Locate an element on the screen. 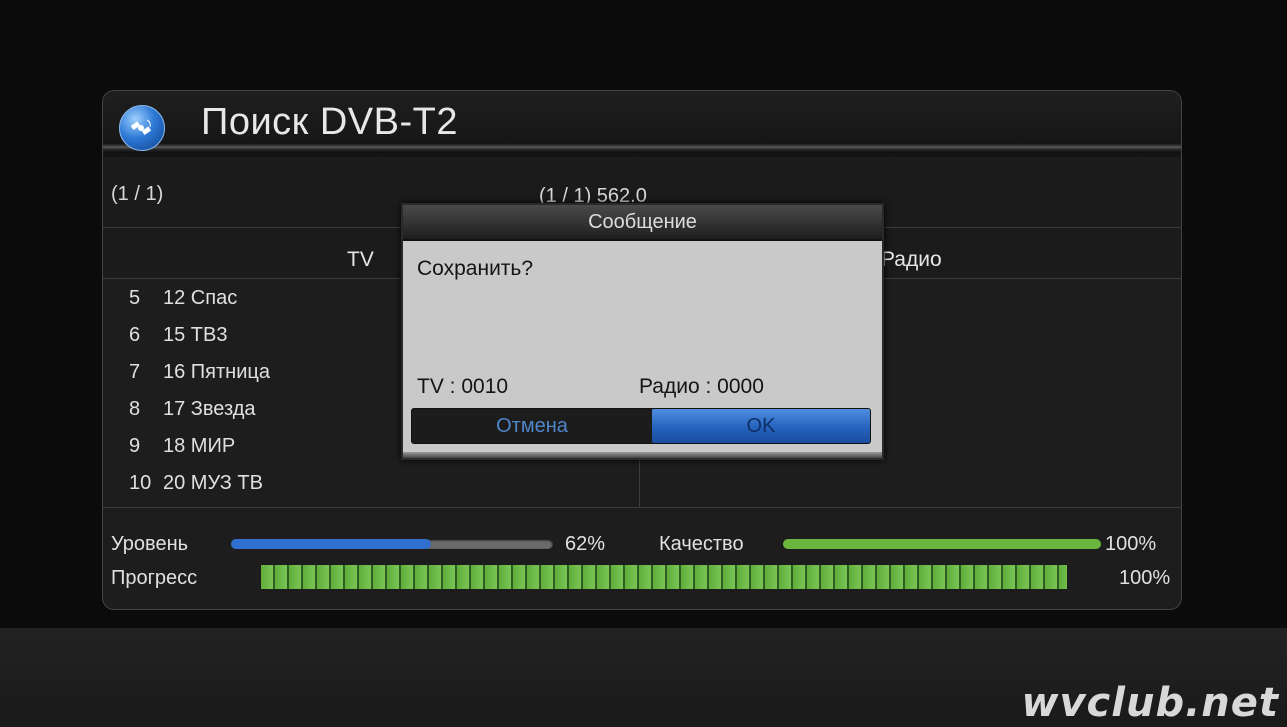 Image resolution: width=1287 pixels, height=727 pixels. list-item: 6 15 ТВ3 is located at coordinates (199, 342).